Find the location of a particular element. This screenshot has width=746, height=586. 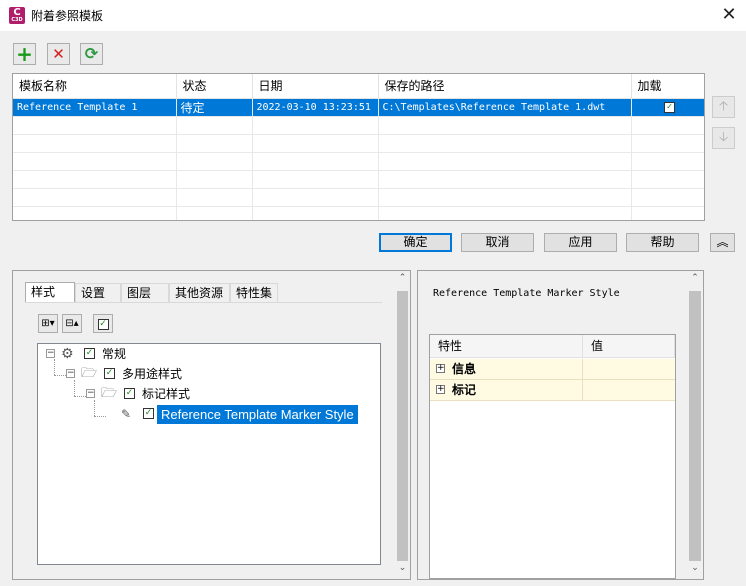

move-down-button: 🡣 is located at coordinates (723, 138).